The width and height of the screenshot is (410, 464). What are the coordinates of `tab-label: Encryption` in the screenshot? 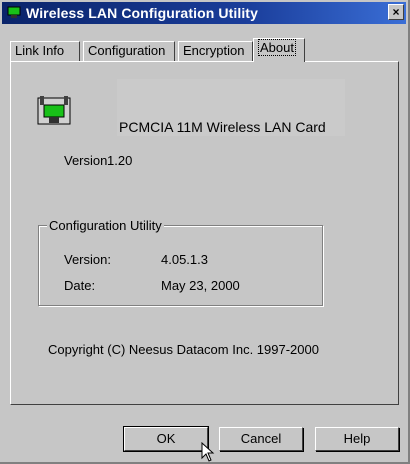 It's located at (214, 50).